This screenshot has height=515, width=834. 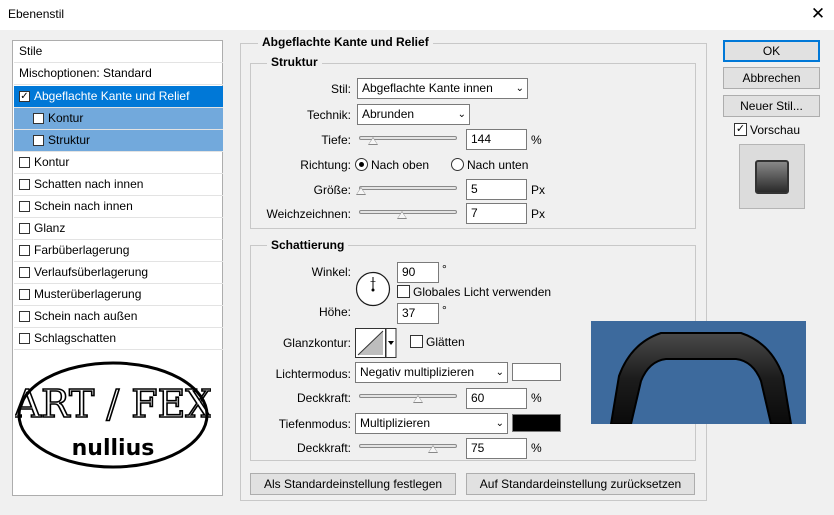 I want to click on style-item-contour-sub: Kontur, so click(x=118, y=119).